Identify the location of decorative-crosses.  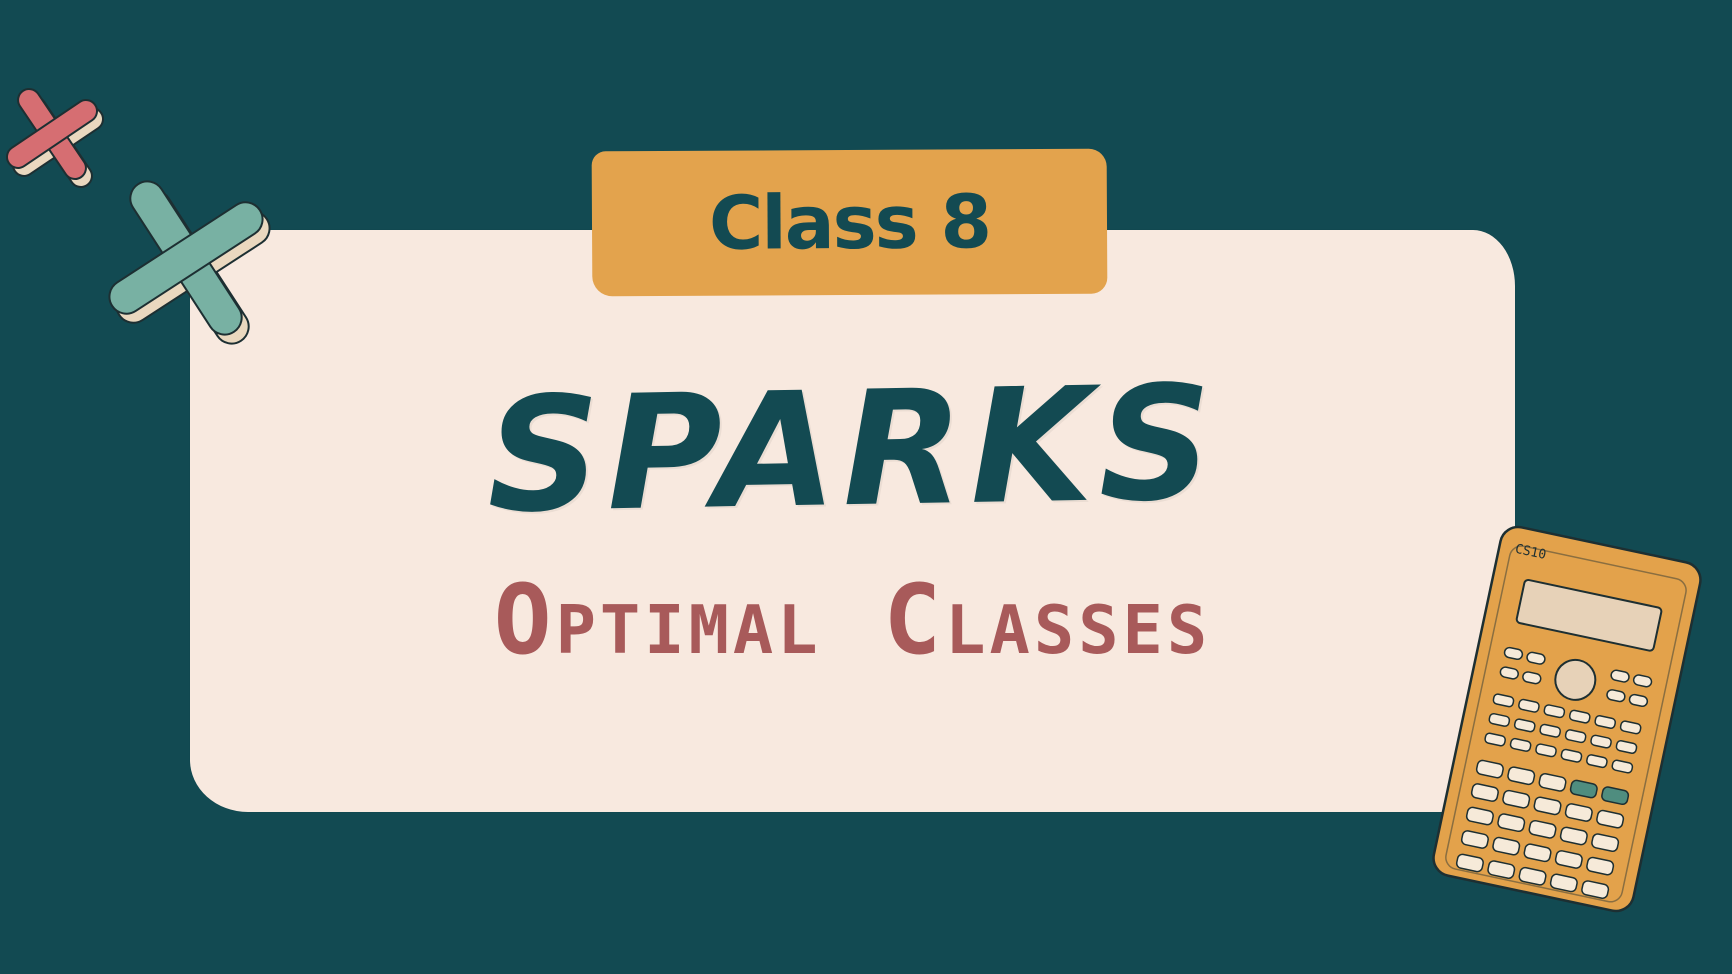
(138, 216).